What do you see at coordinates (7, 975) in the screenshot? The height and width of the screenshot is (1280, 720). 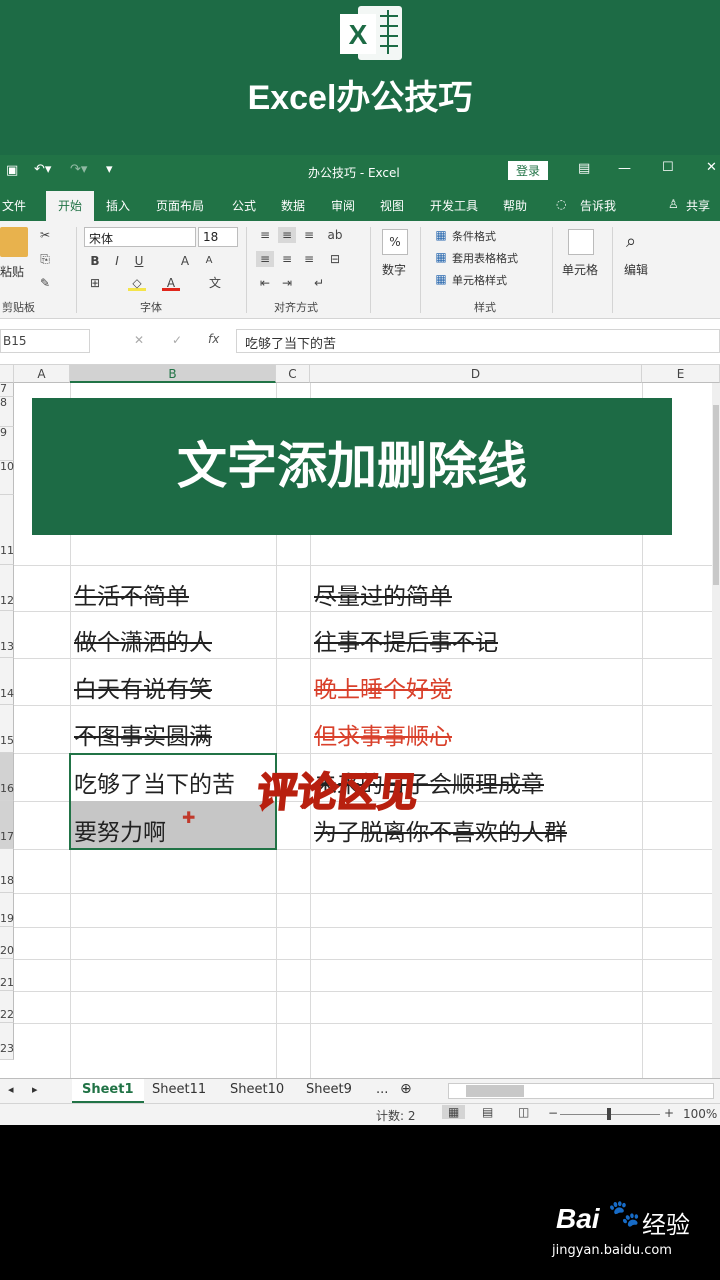 I see `row-header: 21` at bounding box center [7, 975].